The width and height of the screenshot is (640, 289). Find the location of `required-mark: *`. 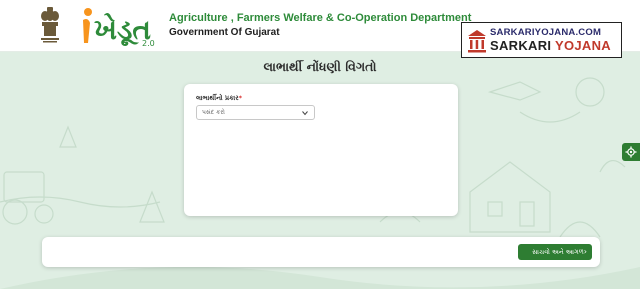

required-mark: * is located at coordinates (240, 98).